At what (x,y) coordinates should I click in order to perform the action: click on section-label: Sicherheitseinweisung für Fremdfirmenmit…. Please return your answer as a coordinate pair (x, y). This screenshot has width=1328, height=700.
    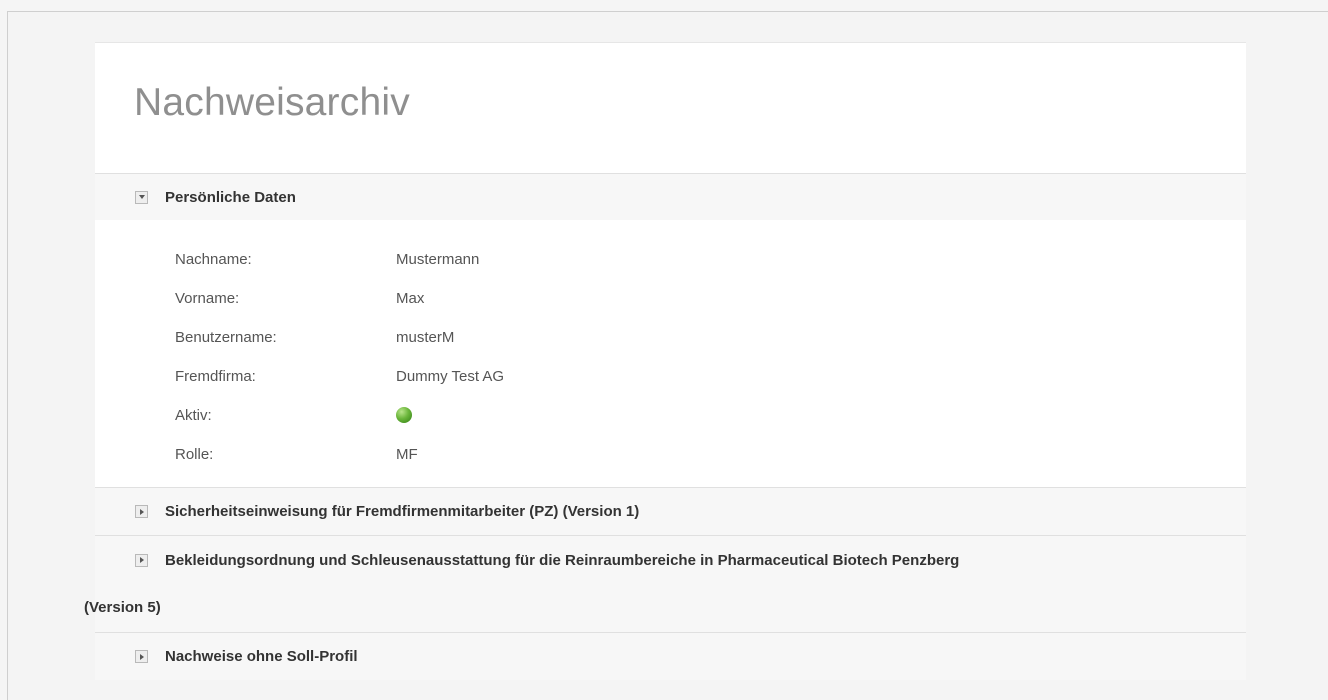
    Looking at the image, I should click on (402, 511).